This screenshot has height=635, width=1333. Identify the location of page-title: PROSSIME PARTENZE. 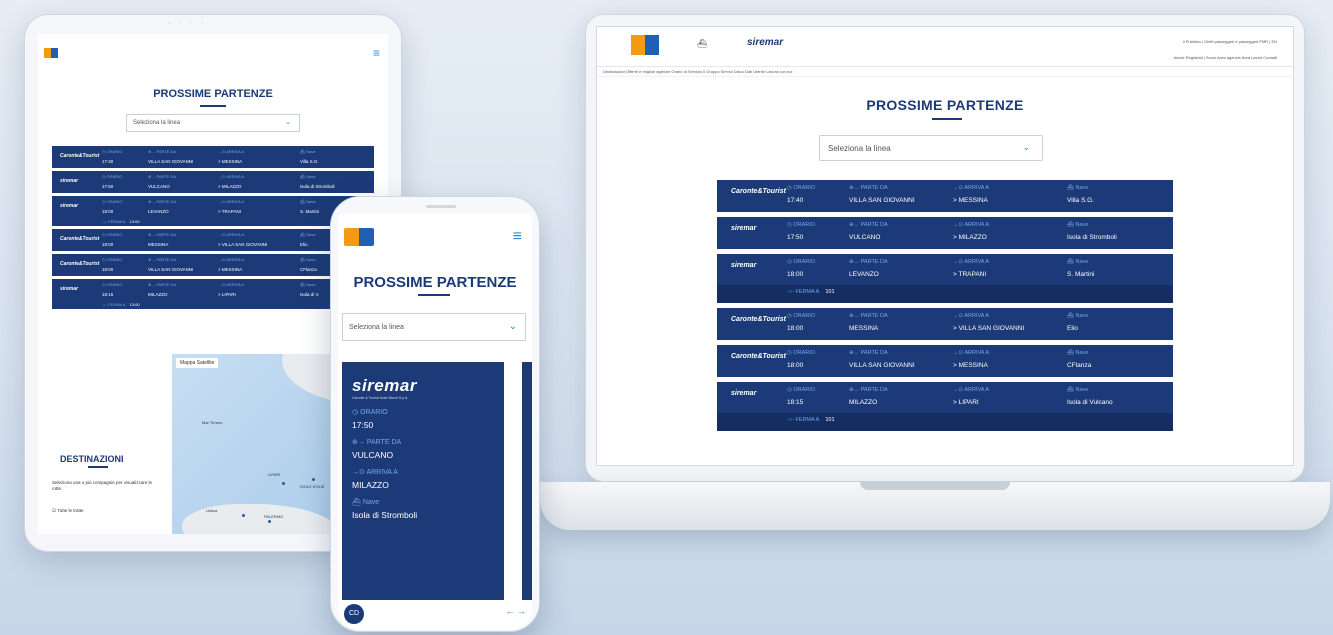
(435, 282).